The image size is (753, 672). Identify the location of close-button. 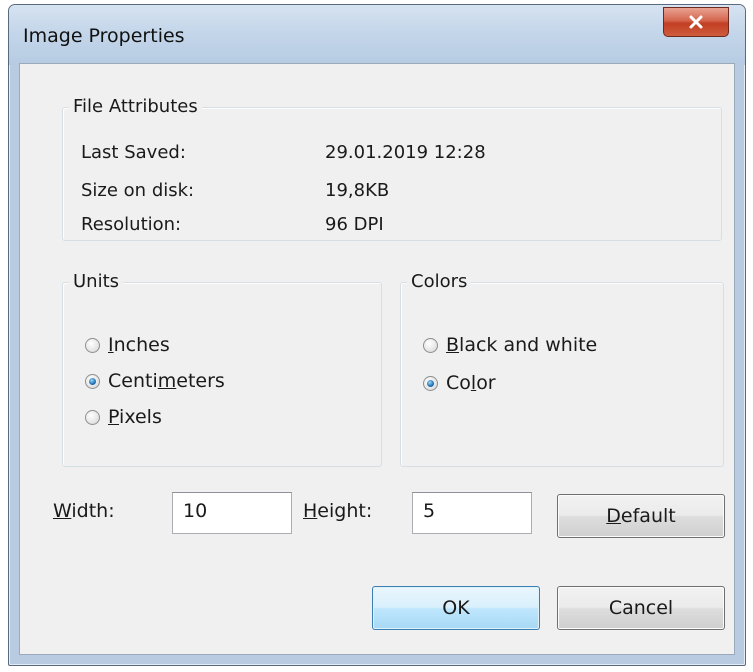
(696, 22).